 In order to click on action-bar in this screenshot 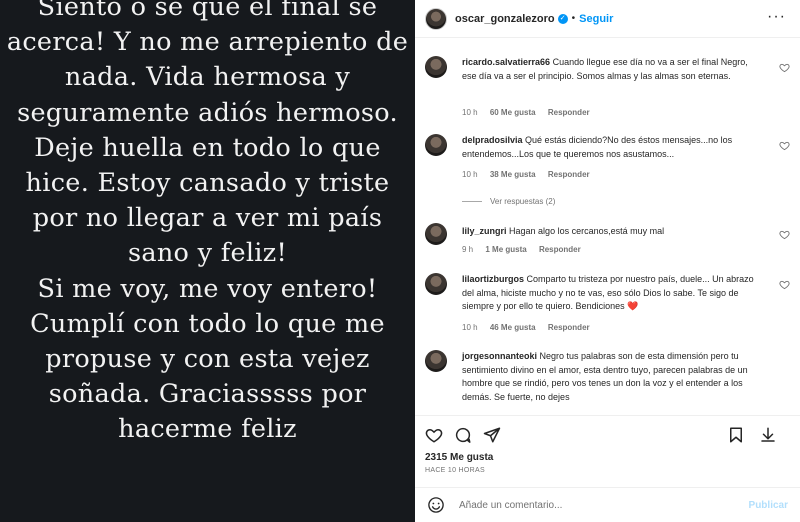, I will do `click(607, 433)`.